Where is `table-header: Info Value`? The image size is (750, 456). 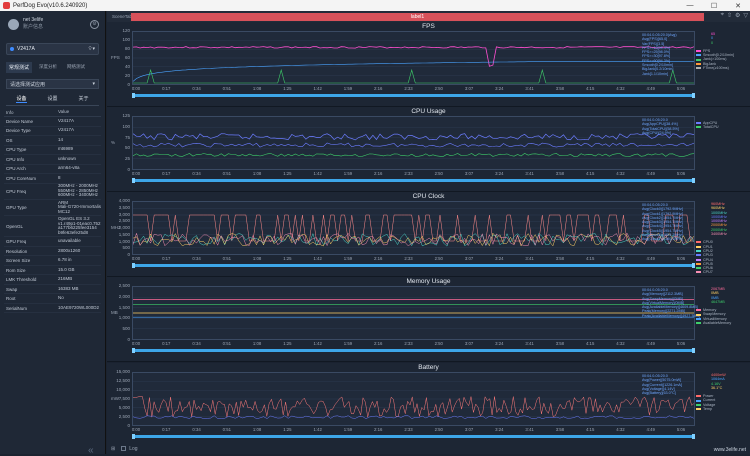
table-header: Info Value is located at coordinates (52, 112).